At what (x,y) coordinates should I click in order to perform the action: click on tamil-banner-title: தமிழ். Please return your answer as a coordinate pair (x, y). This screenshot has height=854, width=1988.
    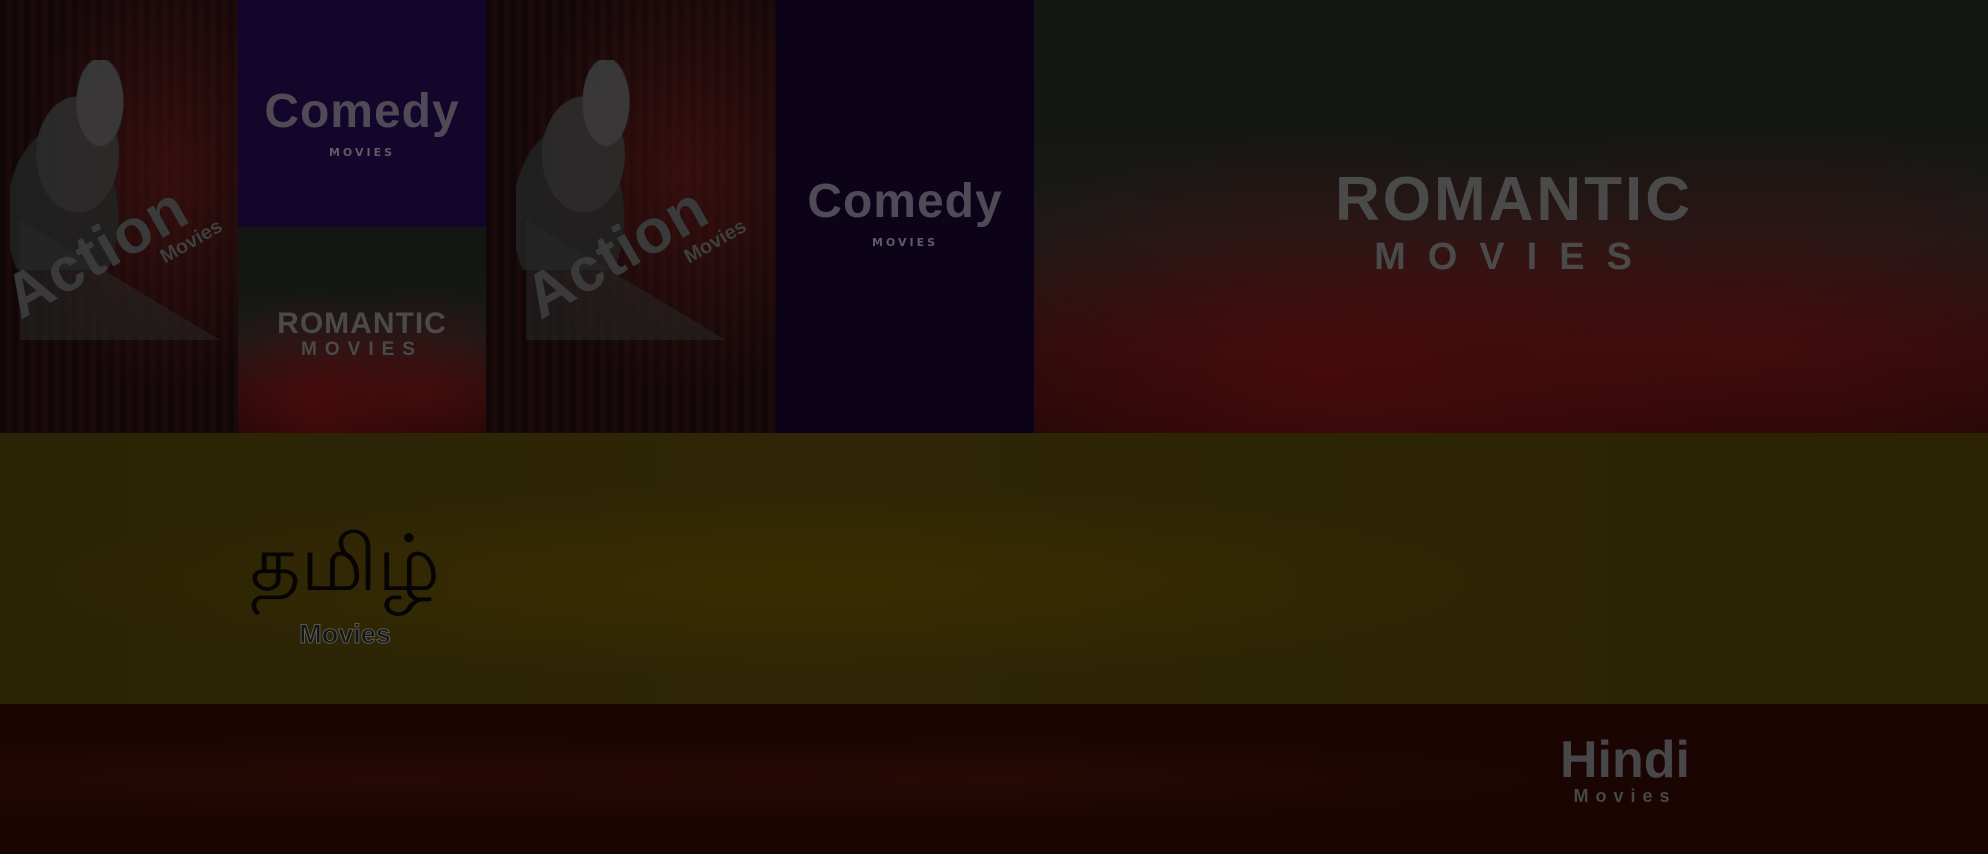
    Looking at the image, I should click on (345, 564).